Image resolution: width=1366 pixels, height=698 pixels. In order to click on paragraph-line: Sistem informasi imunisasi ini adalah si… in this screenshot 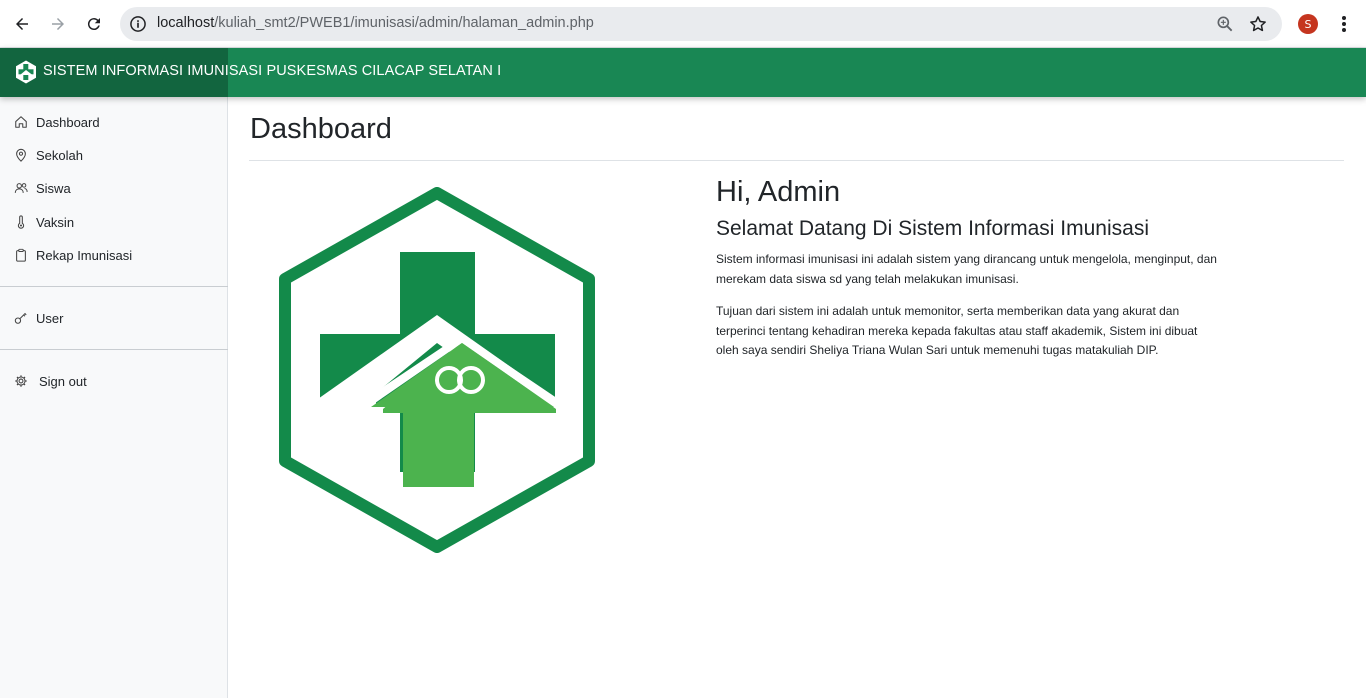, I will do `click(966, 259)`.